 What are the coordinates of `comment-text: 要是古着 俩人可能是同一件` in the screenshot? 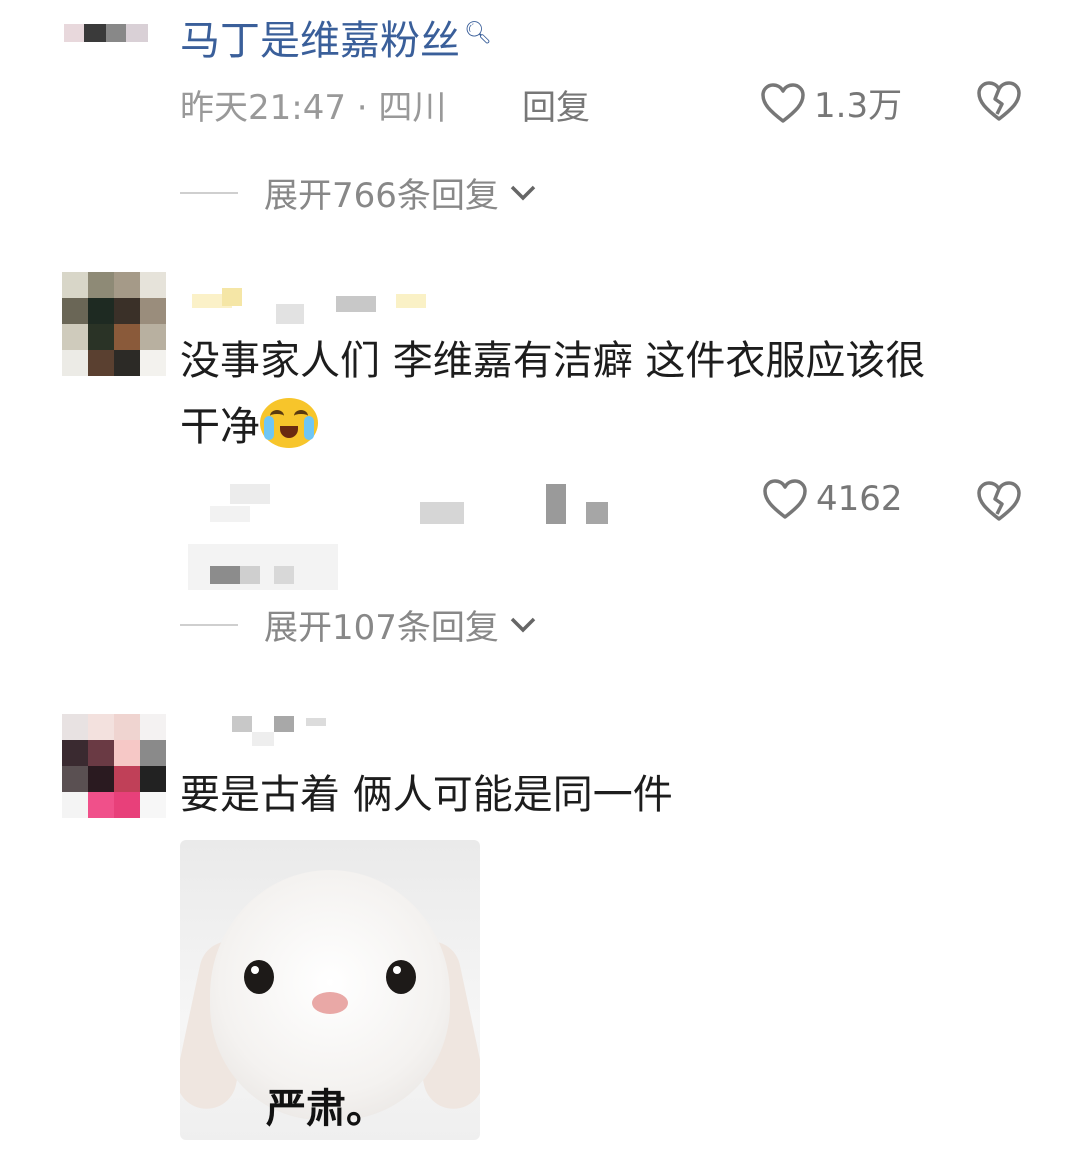 It's located at (426, 795).